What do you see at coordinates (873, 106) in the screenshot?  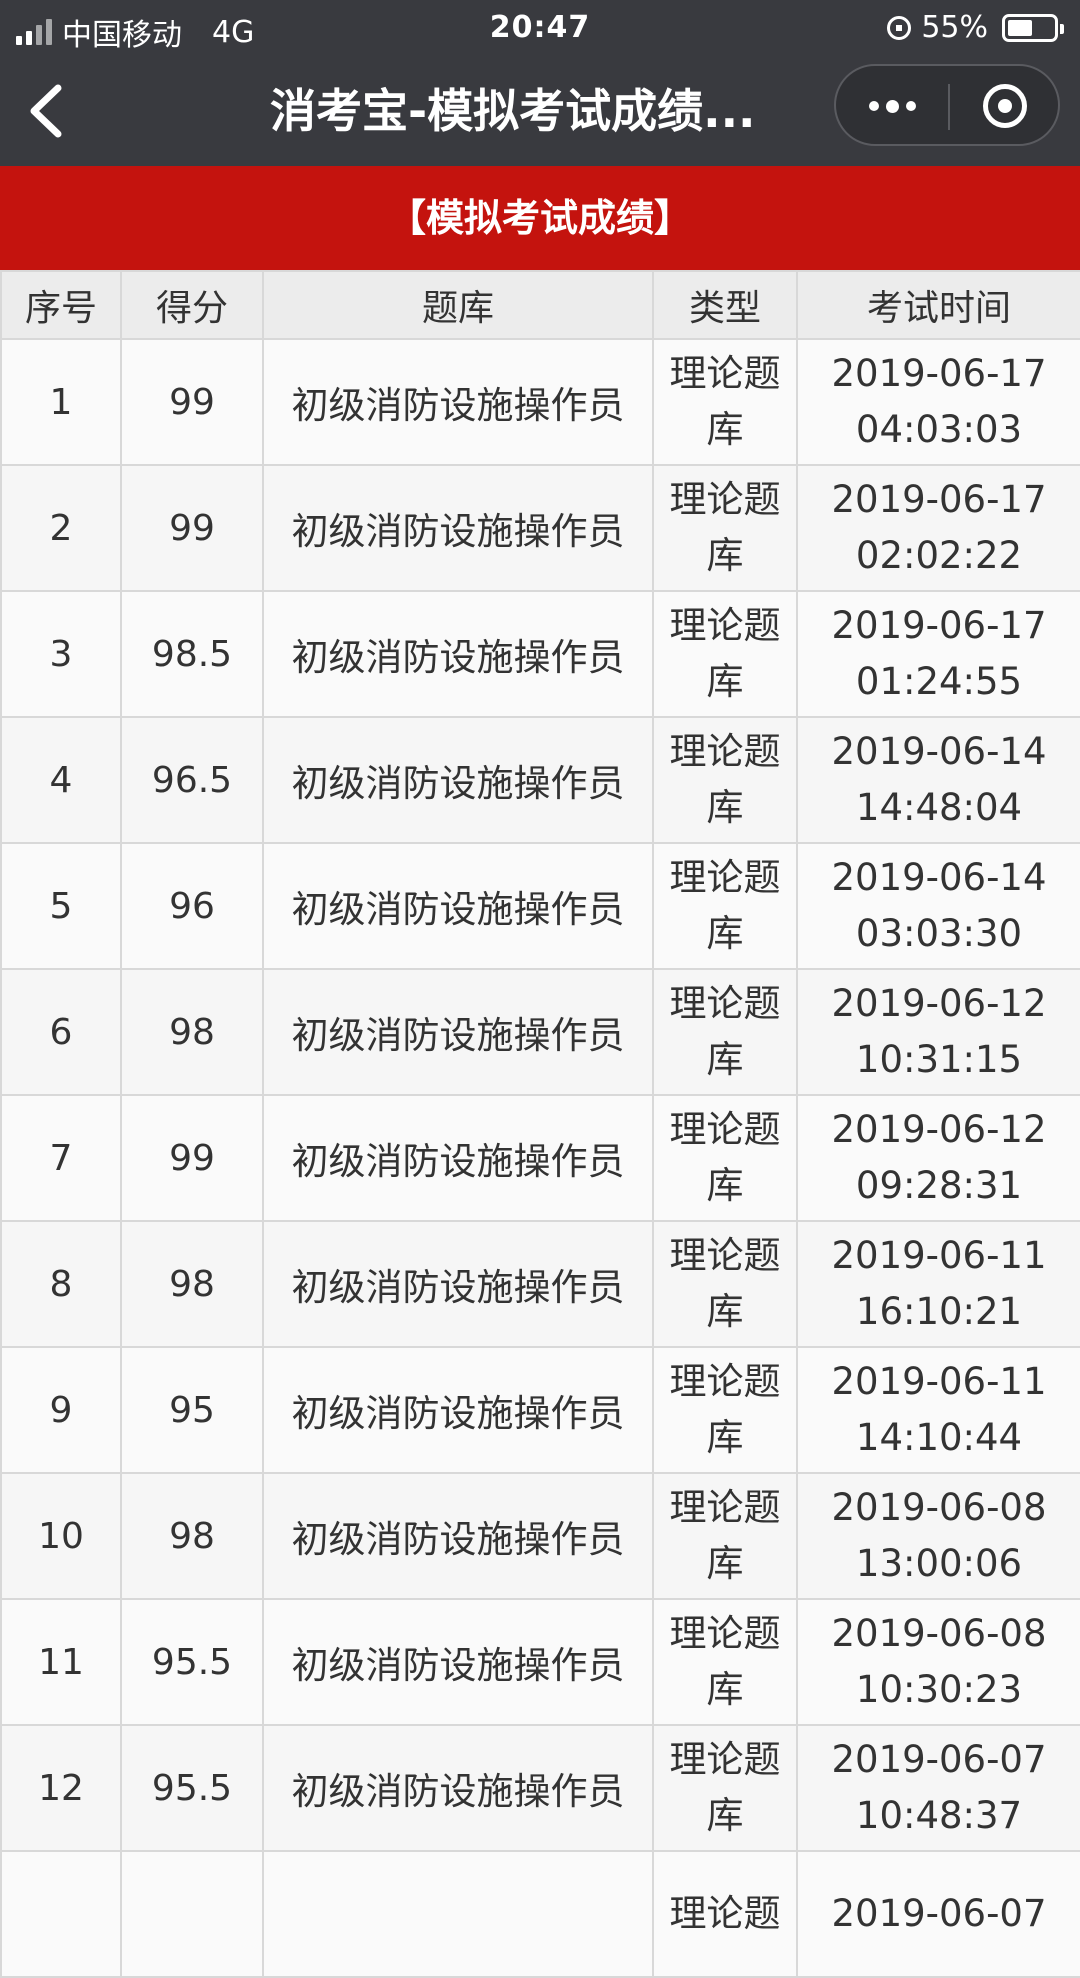 I see `more-dots-icon` at bounding box center [873, 106].